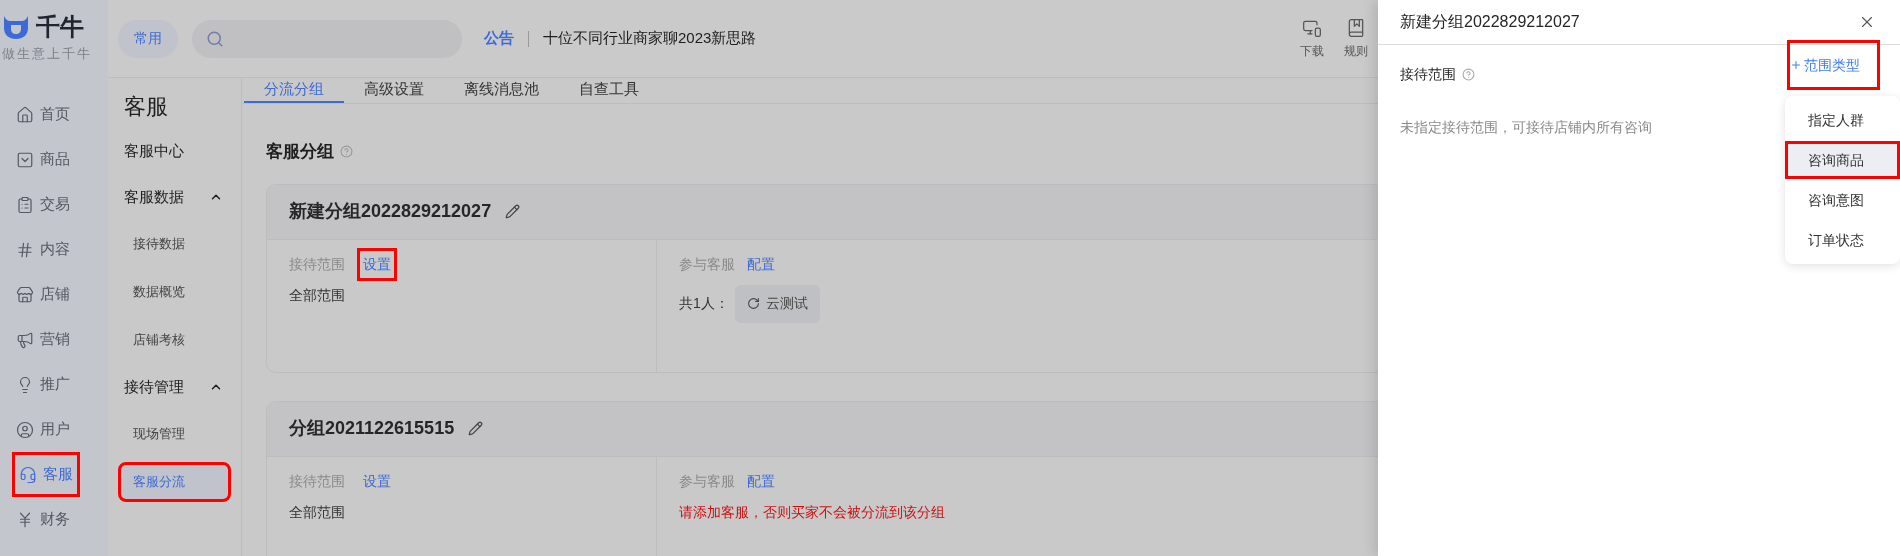  Describe the element at coordinates (174, 340) in the screenshot. I see `submenu-item: 店铺考核` at that location.